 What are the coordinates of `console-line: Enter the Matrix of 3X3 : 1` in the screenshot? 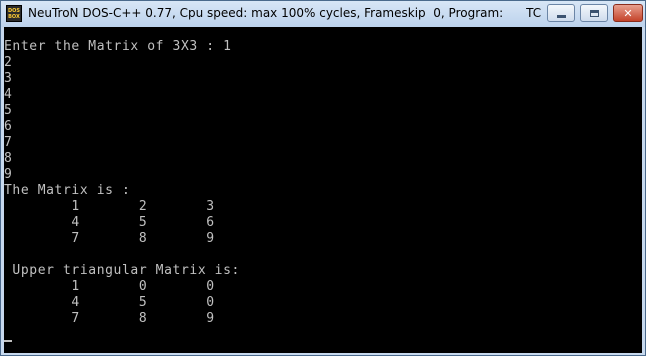 It's located at (118, 46).